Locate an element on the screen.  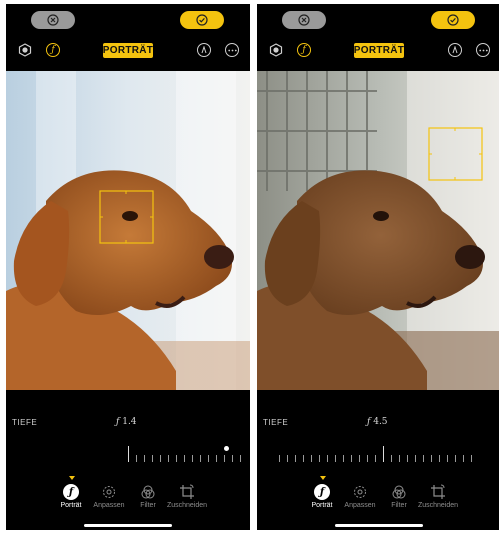
depth-value: ƒ 1.4 is located at coordinates (126, 422).